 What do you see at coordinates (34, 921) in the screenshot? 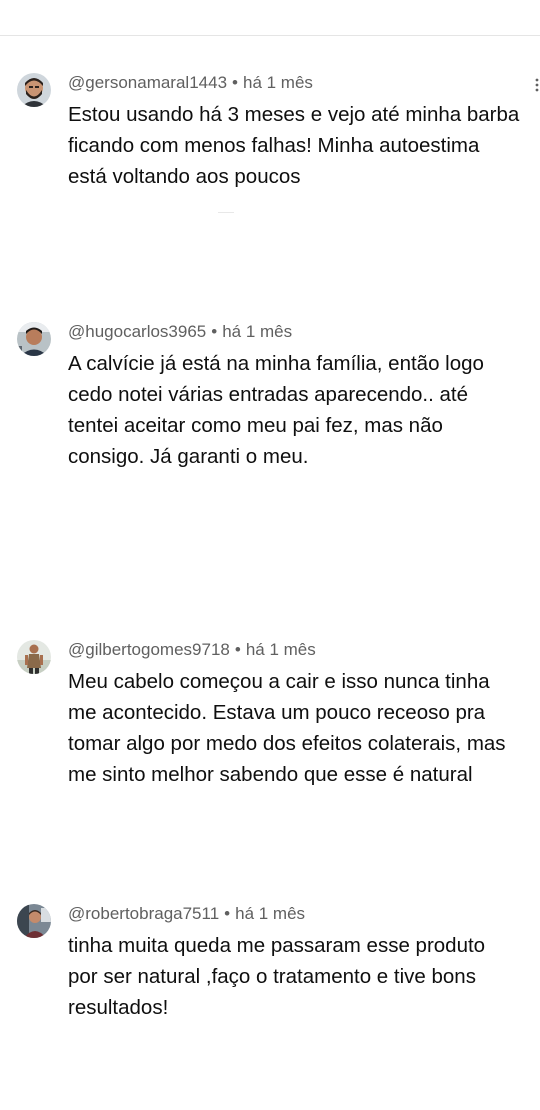
I see `man-indoor-avatar` at bounding box center [34, 921].